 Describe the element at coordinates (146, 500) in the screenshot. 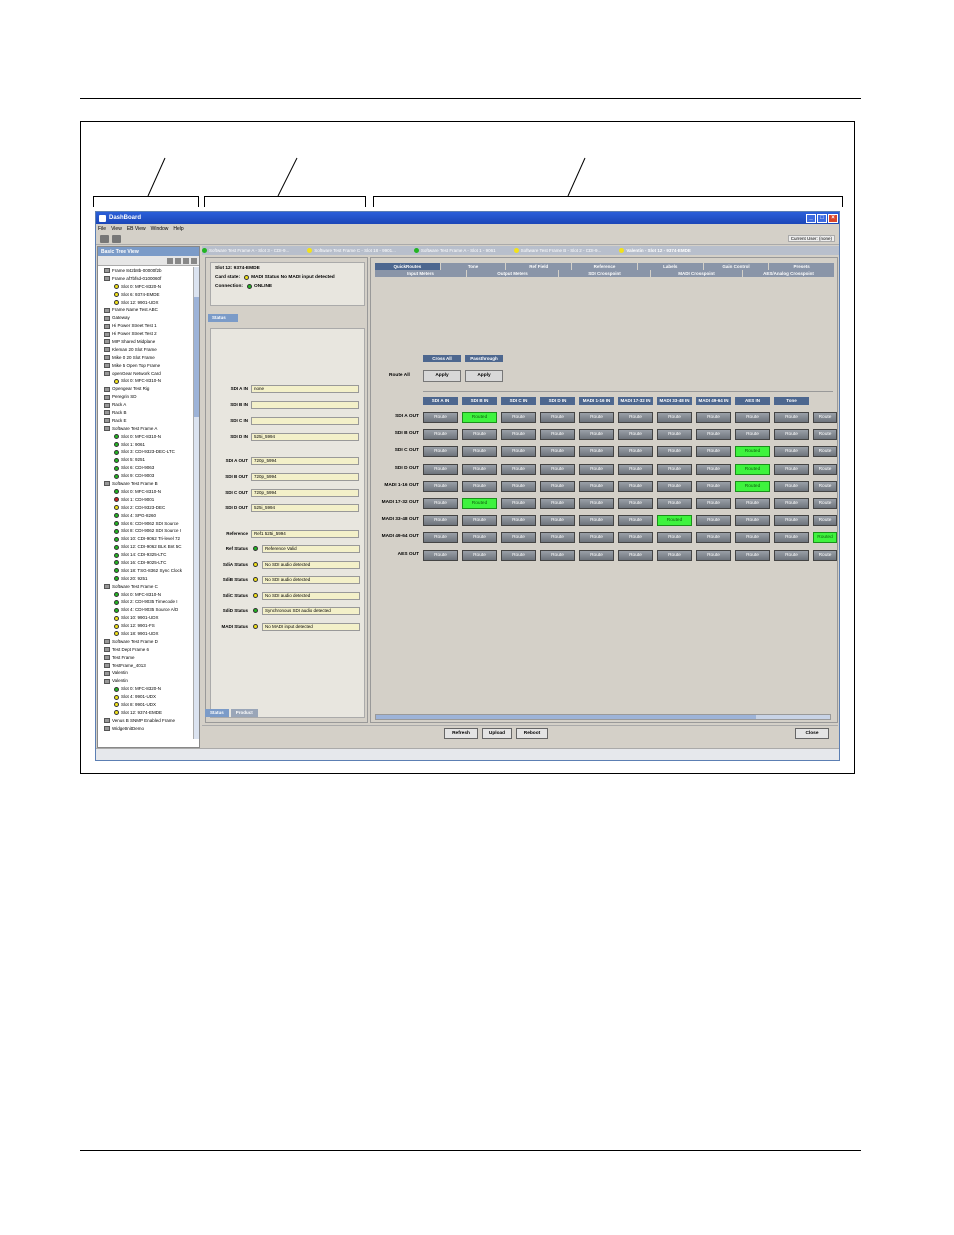

I see `tree-item: Slot 1: CDI-9001` at that location.